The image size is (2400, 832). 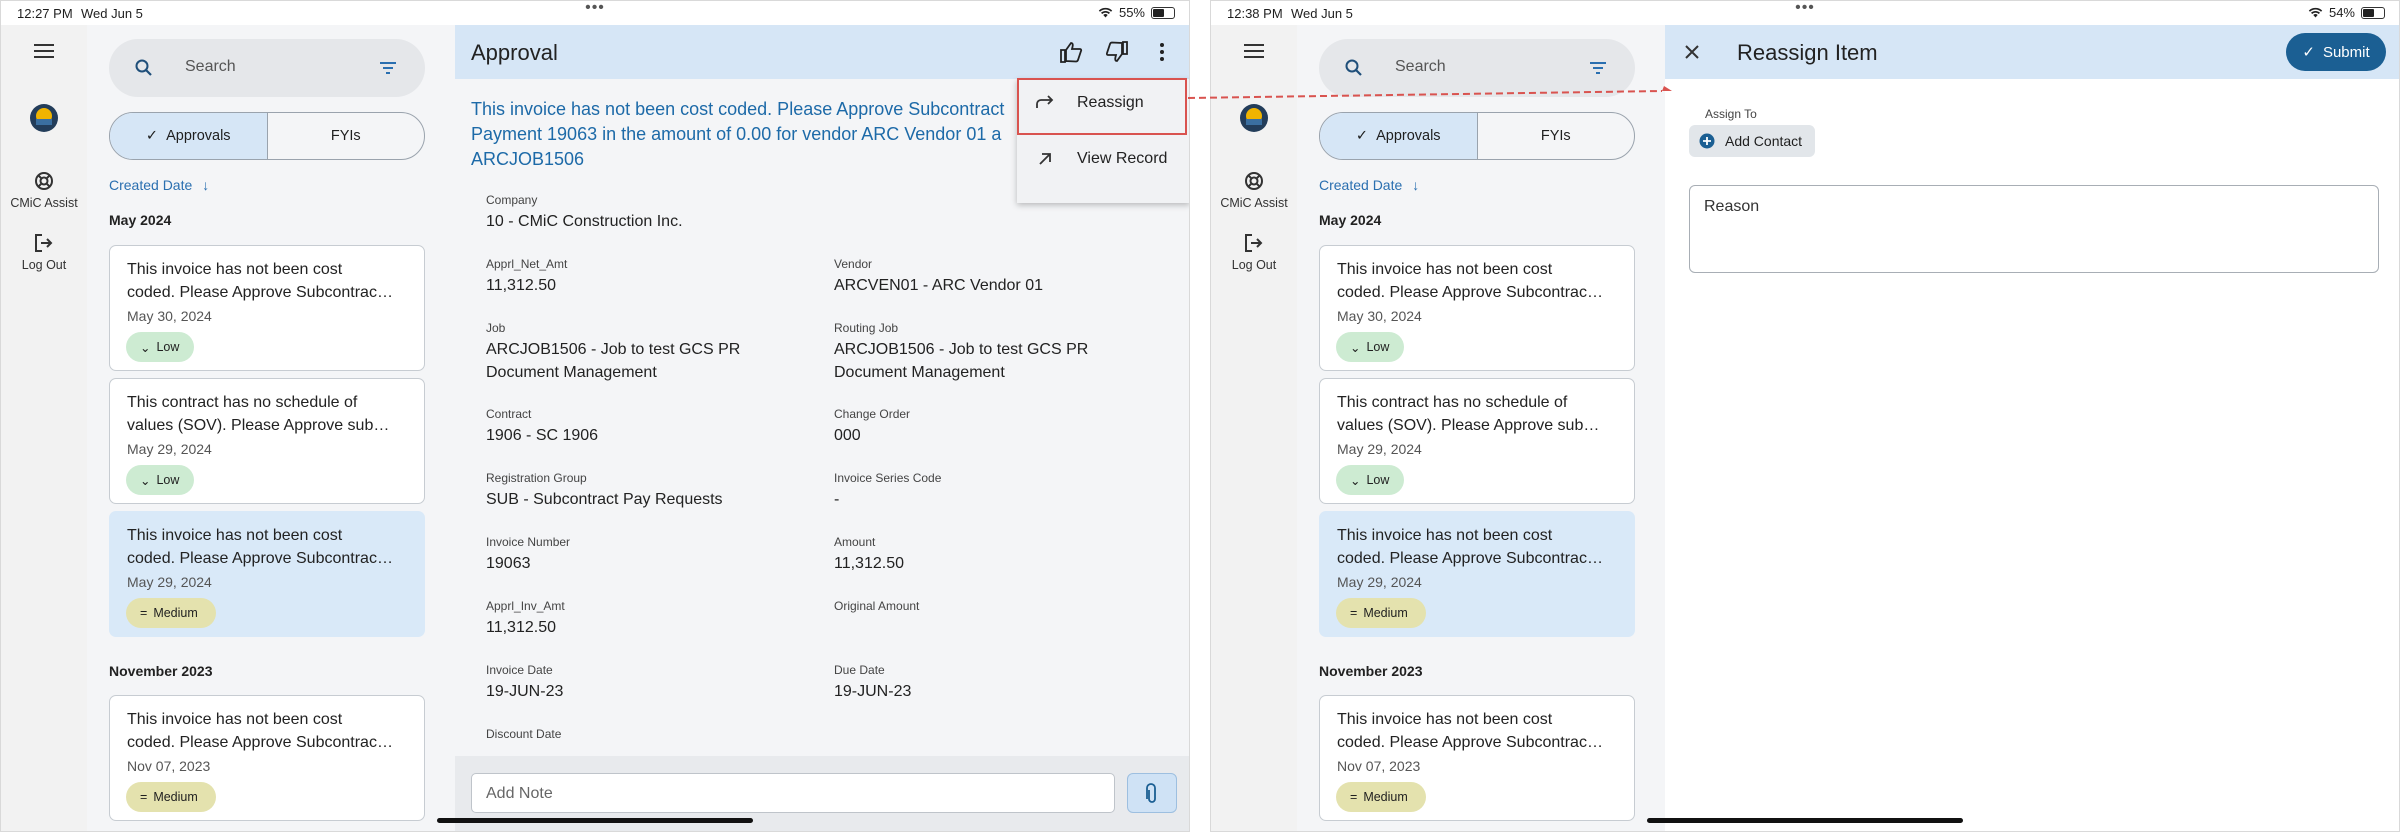 I want to click on field-label: Discount Date, so click(x=524, y=734).